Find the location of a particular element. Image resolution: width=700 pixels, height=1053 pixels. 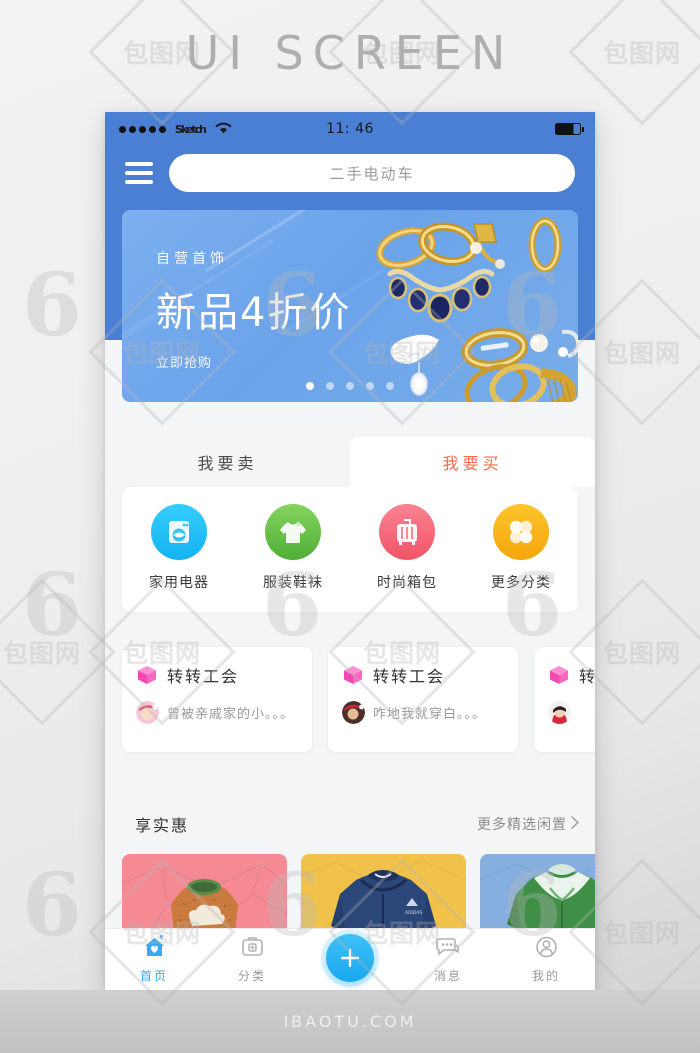

jewelry-pearl-small is located at coordinates (539, 343).